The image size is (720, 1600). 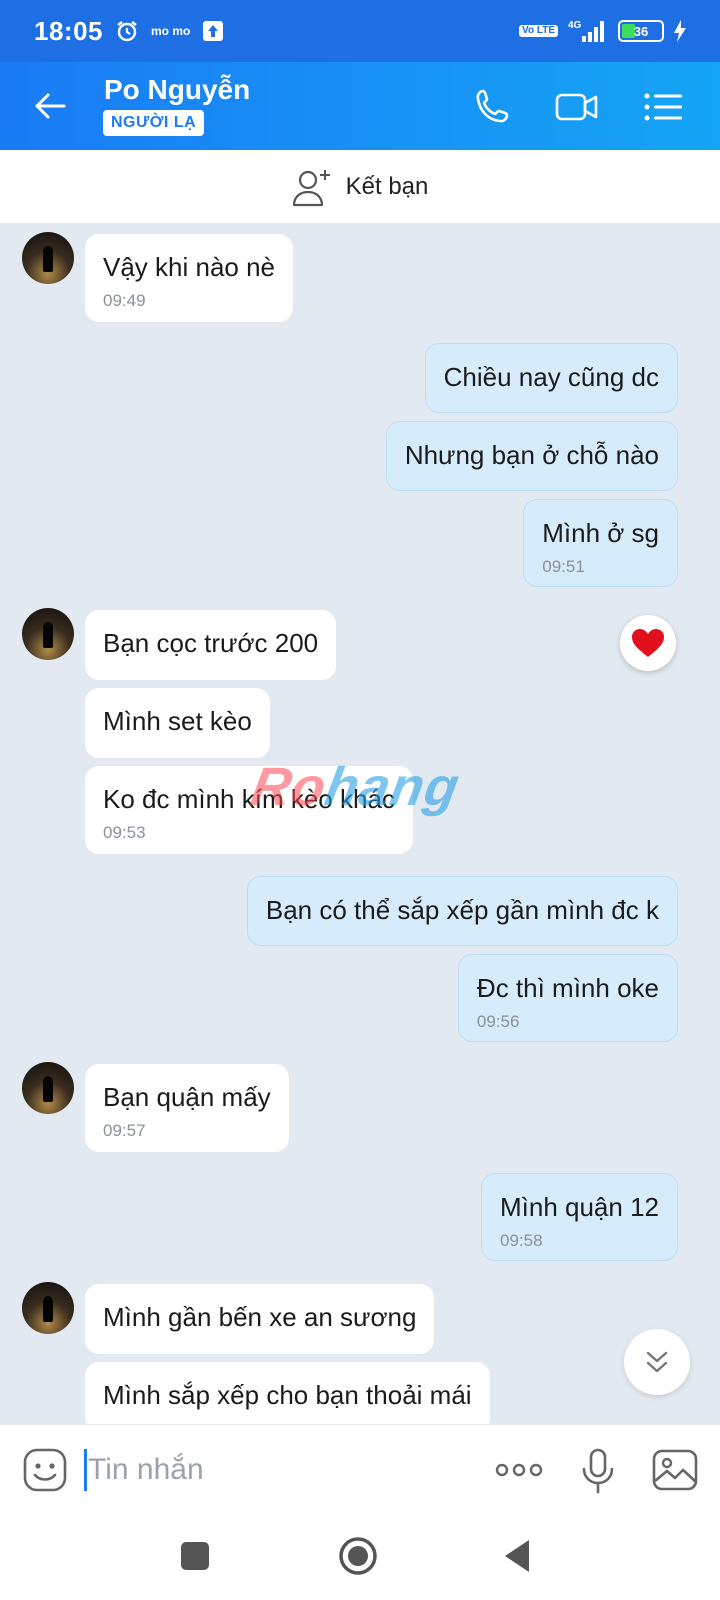 I want to click on message-time: 09:58, so click(x=521, y=1240).